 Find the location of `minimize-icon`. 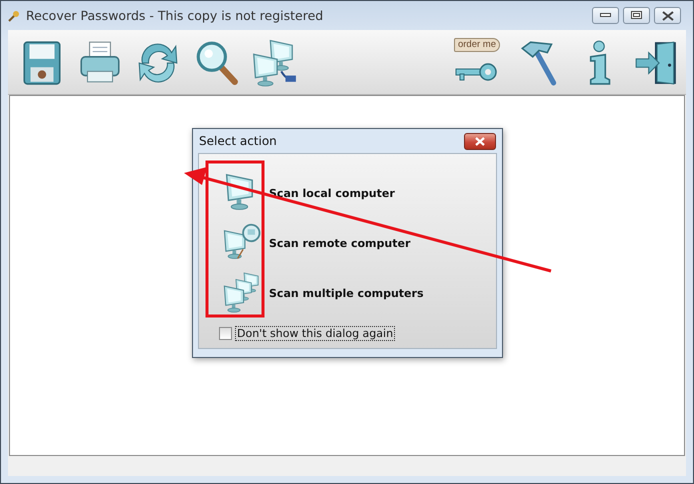

minimize-icon is located at coordinates (605, 15).